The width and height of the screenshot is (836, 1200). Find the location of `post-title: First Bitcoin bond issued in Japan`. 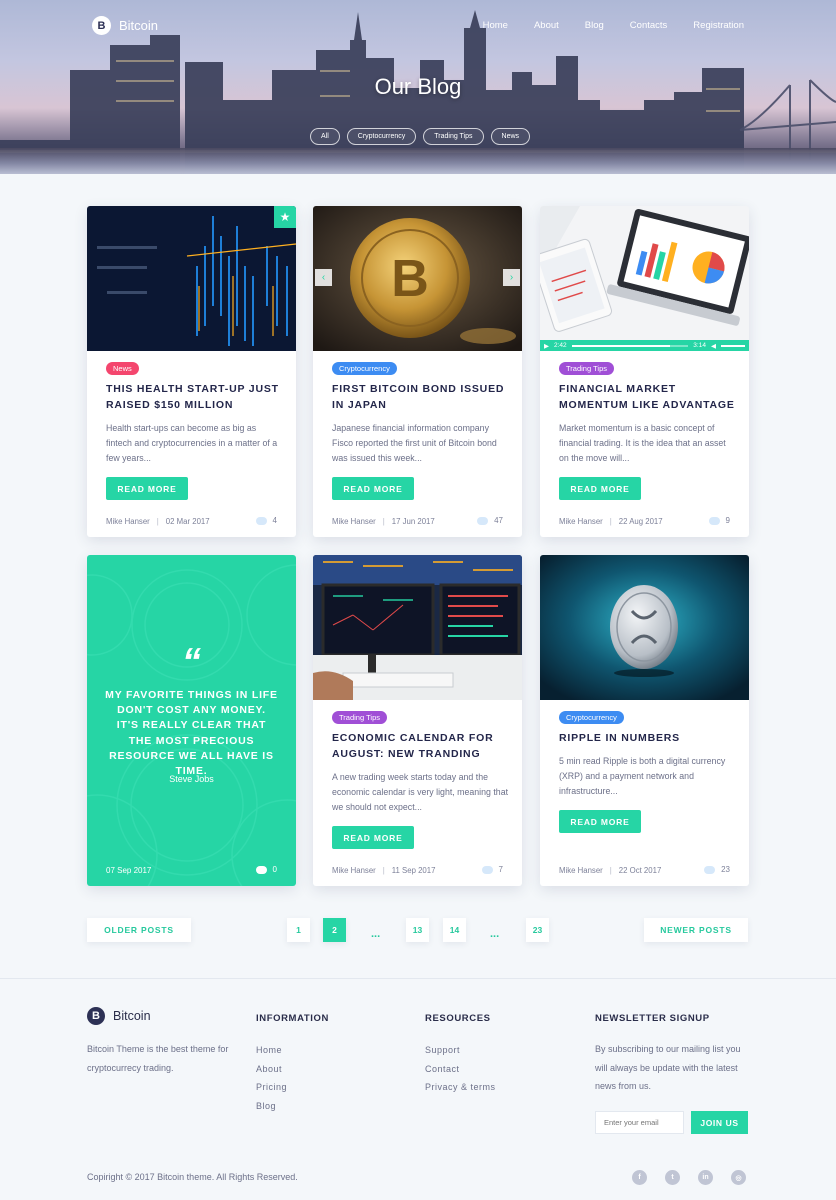

post-title: First Bitcoin bond issued in Japan is located at coordinates (421, 397).